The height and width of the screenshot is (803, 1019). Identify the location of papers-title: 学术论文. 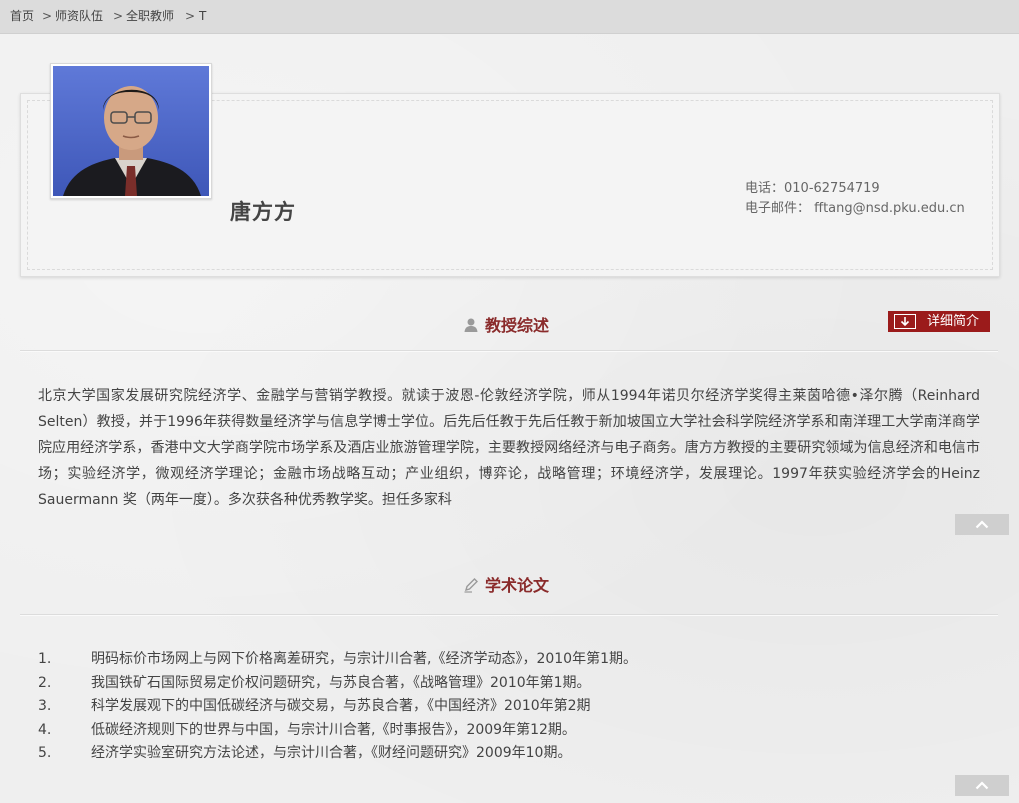
(506, 584).